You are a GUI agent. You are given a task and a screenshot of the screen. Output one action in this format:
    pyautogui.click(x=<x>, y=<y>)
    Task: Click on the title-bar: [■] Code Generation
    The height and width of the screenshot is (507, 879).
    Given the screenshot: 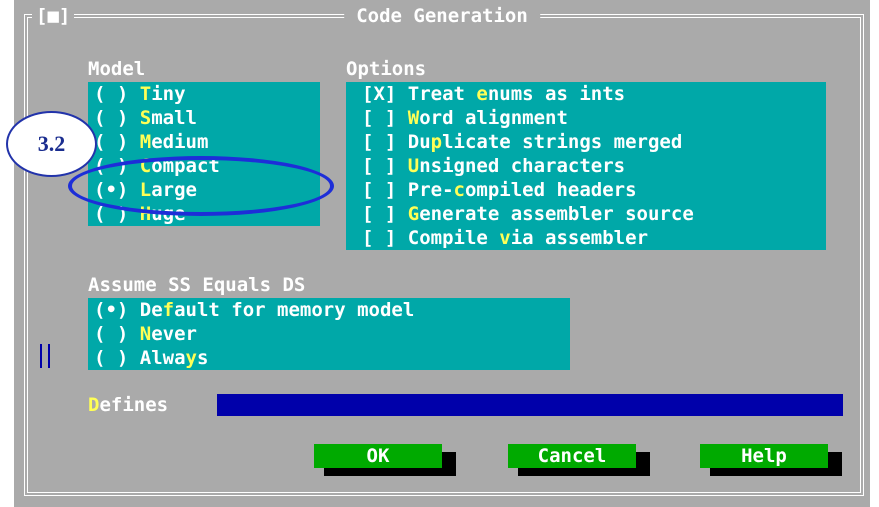 What is the action you would take?
    pyautogui.click(x=442, y=15)
    